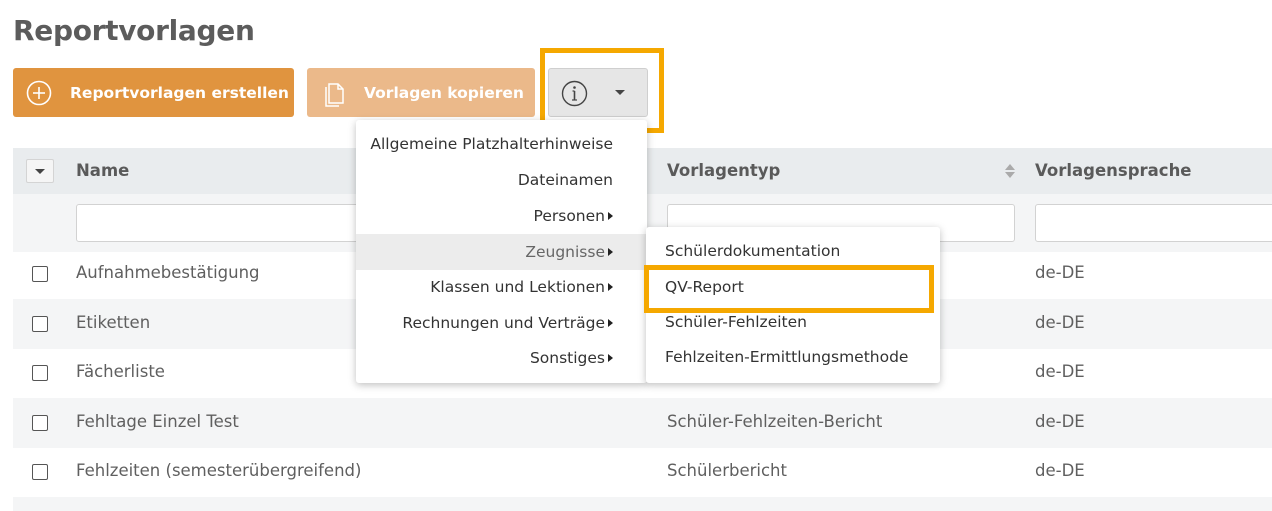 This screenshot has width=1272, height=511. I want to click on menu-item-classes: Klassen und Lektionen, so click(501, 287).